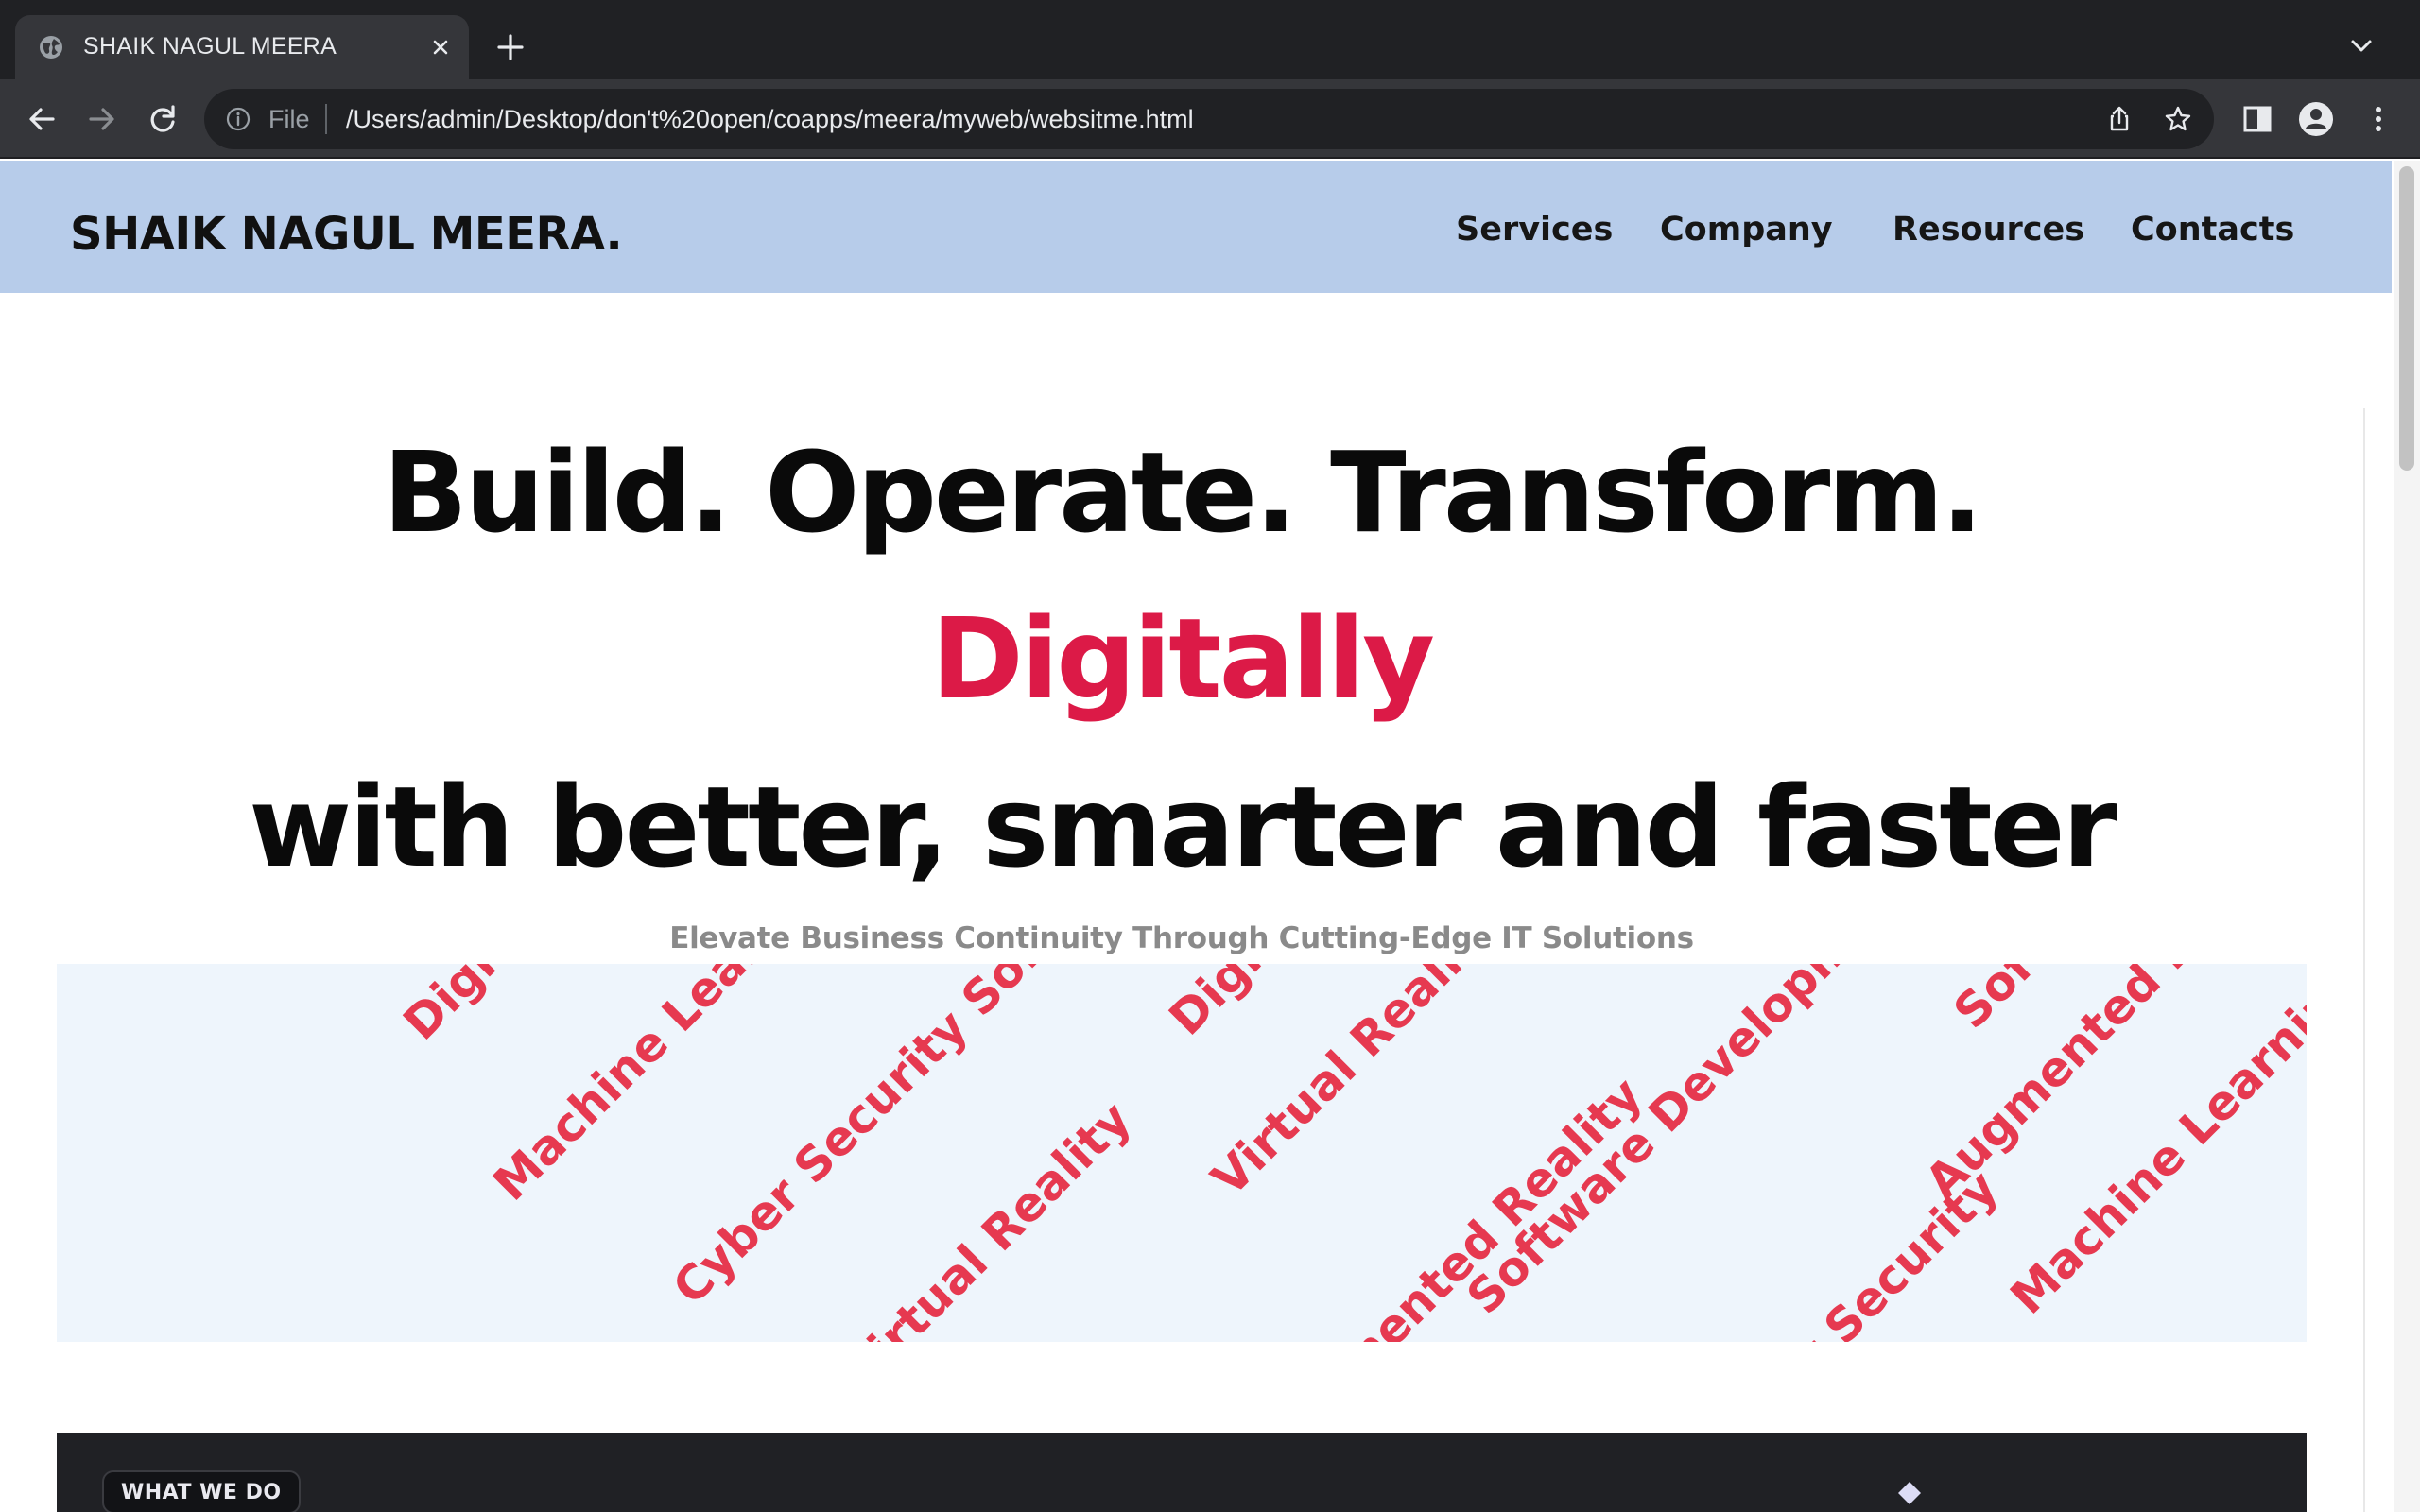 This screenshot has height=1512, width=2420. Describe the element at coordinates (2364, 960) in the screenshot. I see `inner-scroll-track` at that location.